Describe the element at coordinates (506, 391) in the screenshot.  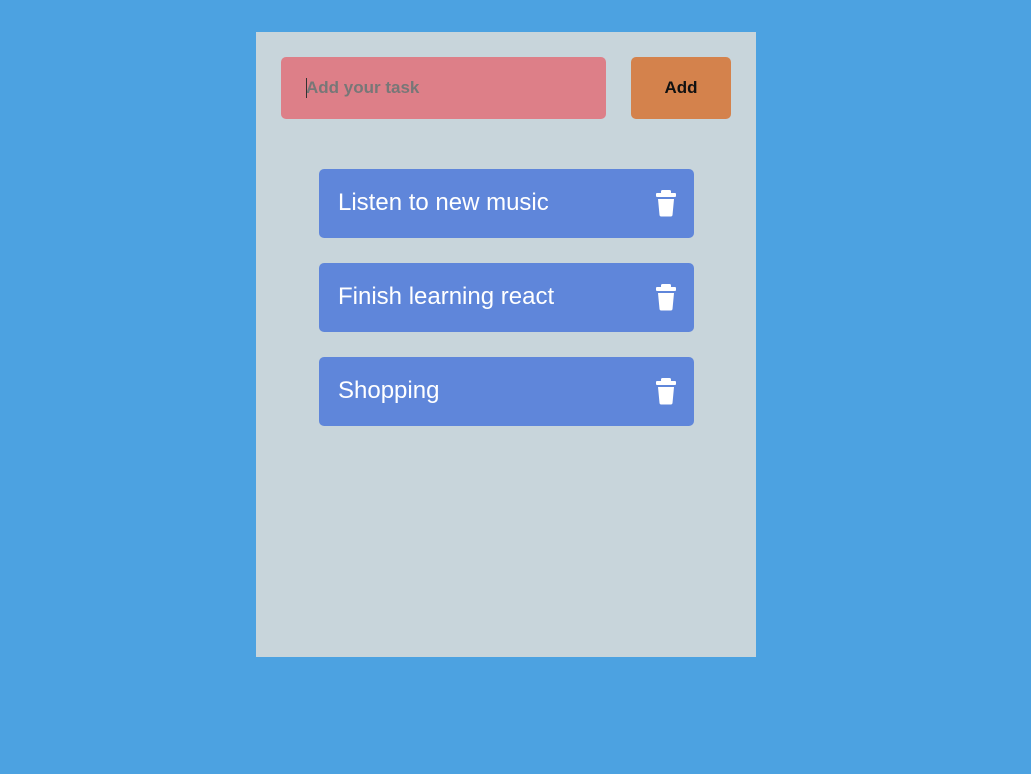
I see `task-item: Shopping` at that location.